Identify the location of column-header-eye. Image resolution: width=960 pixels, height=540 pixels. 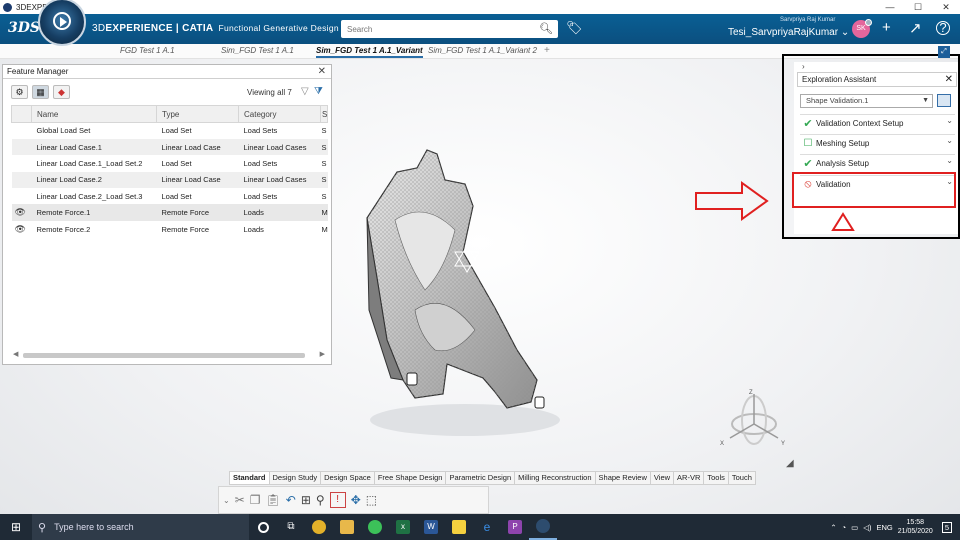
(21, 114).